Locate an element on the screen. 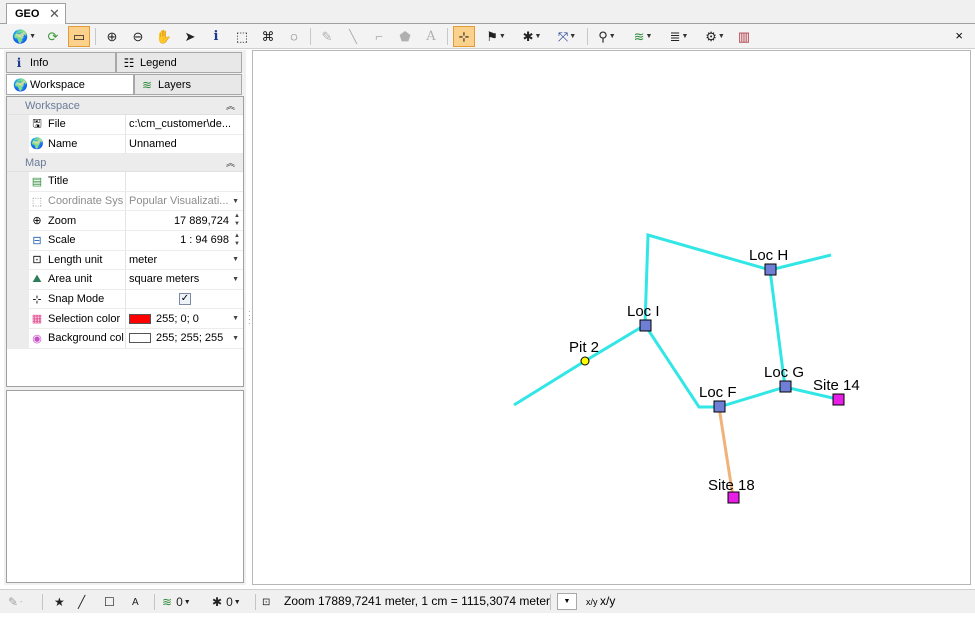  select-arrow-icon: ➤ is located at coordinates (190, 36).